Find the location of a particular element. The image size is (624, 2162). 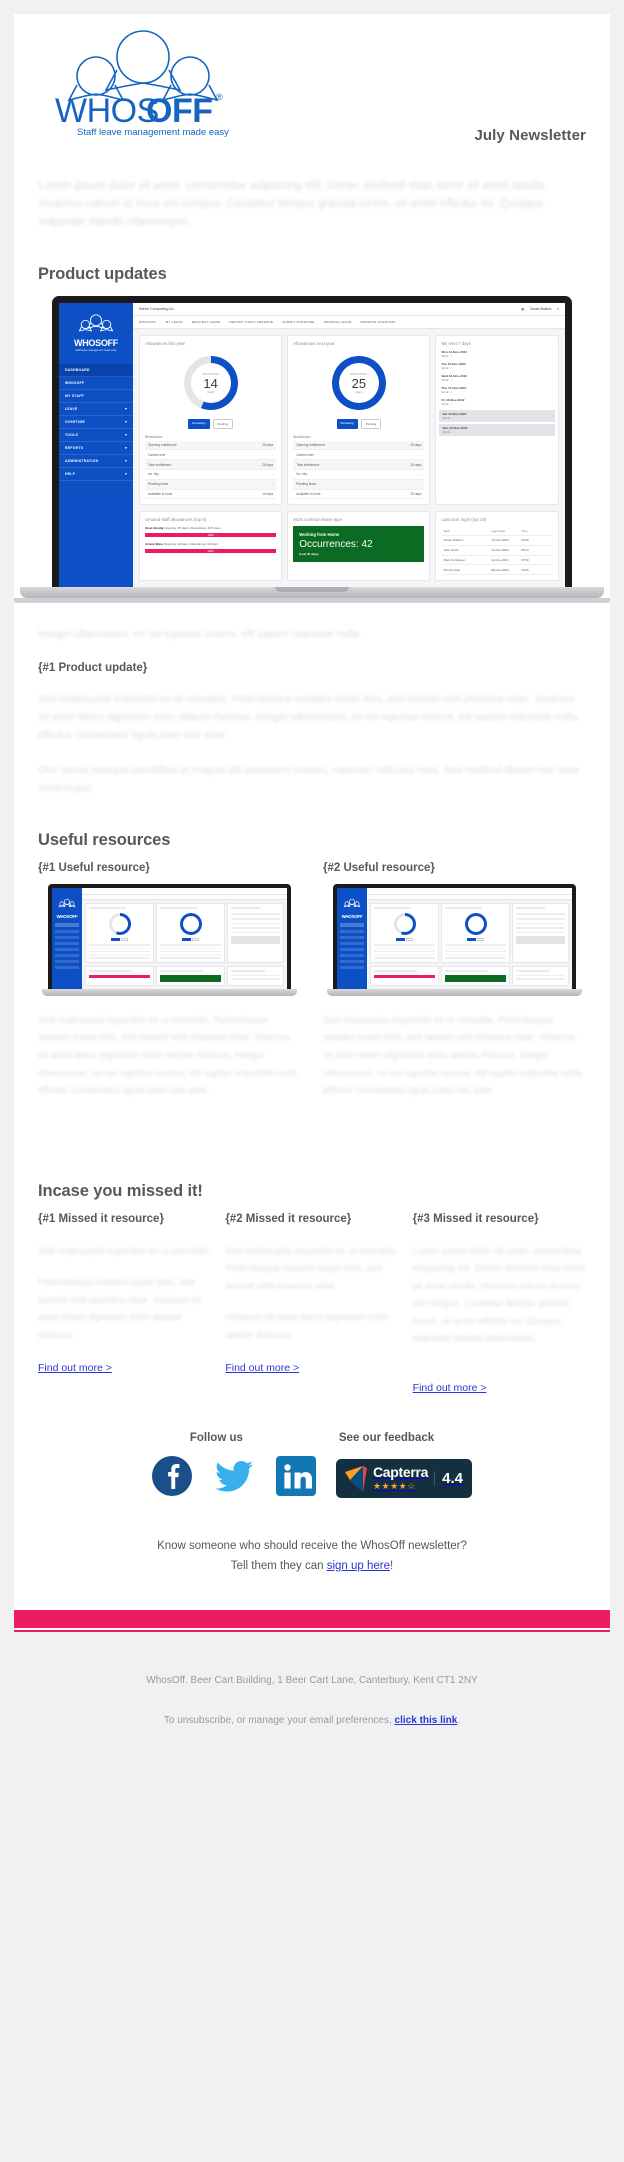

nav-label: WHOSOFF is located at coordinates (75, 383).